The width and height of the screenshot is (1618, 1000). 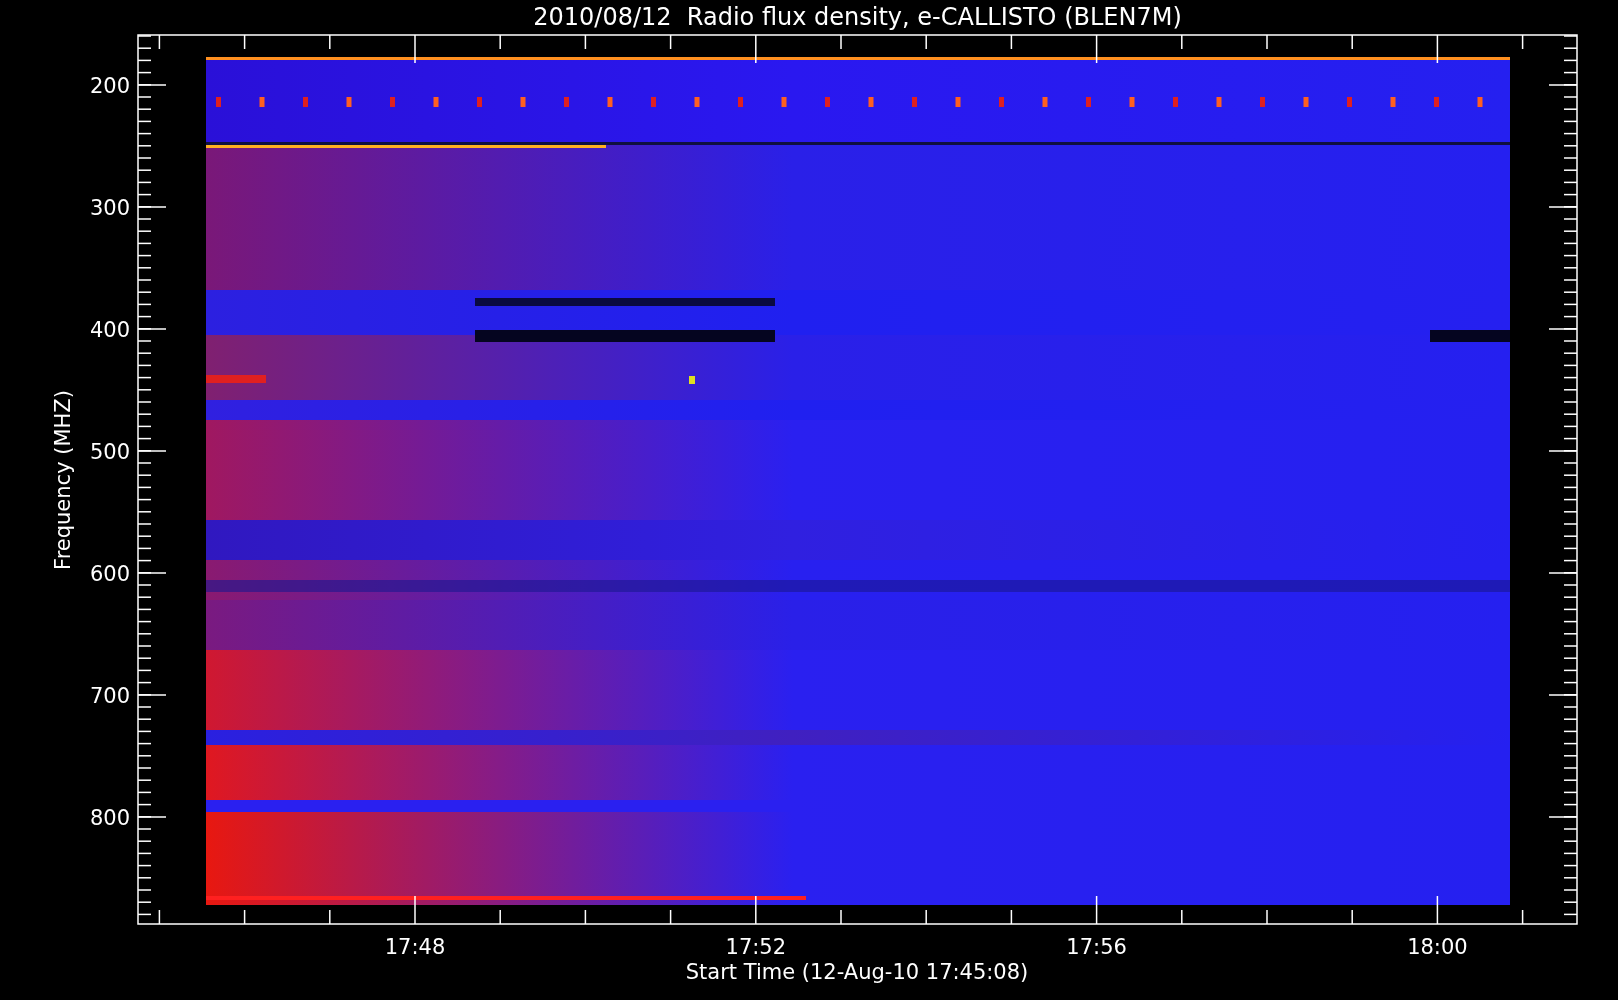 What do you see at coordinates (1096, 947) in the screenshot?
I see `x-tick-label: 17:56` at bounding box center [1096, 947].